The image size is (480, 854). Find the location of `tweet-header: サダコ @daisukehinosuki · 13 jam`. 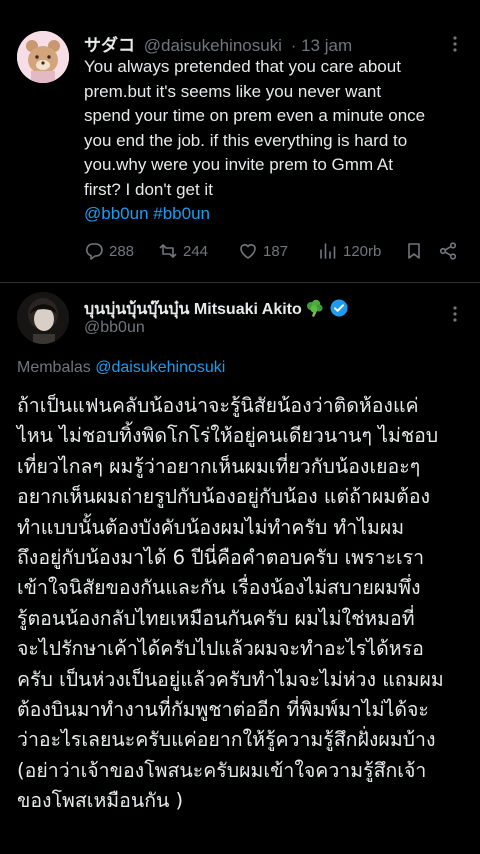

tweet-header: サダコ @daisukehinosuki · 13 jam is located at coordinates (218, 43).